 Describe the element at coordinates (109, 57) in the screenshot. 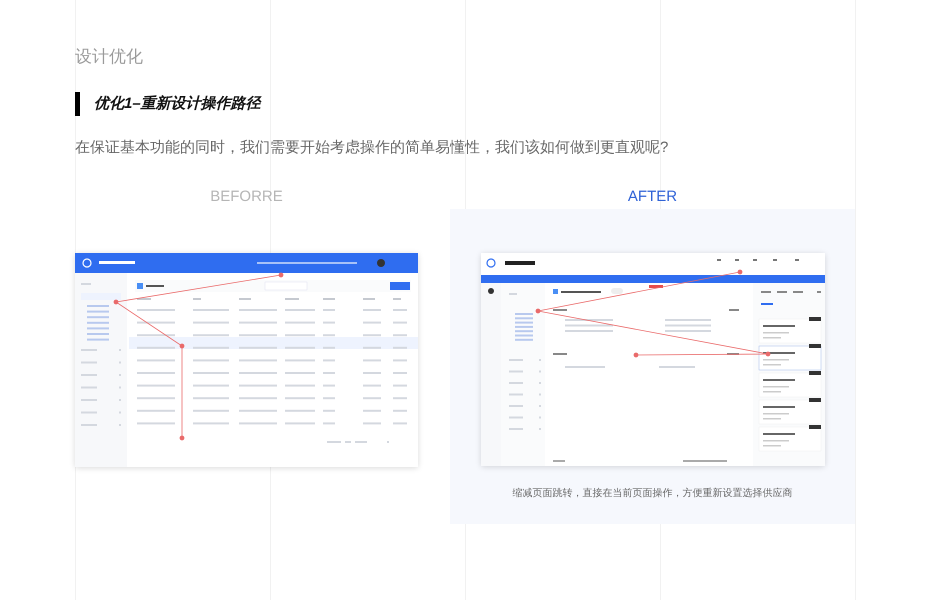

I see `section-title: 设计优化` at that location.